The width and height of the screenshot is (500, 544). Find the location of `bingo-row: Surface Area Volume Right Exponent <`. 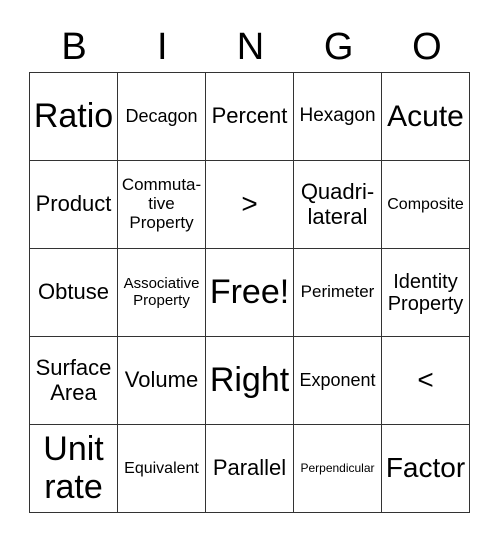

bingo-row: Surface Area Volume Right Exponent < is located at coordinates (249, 380).